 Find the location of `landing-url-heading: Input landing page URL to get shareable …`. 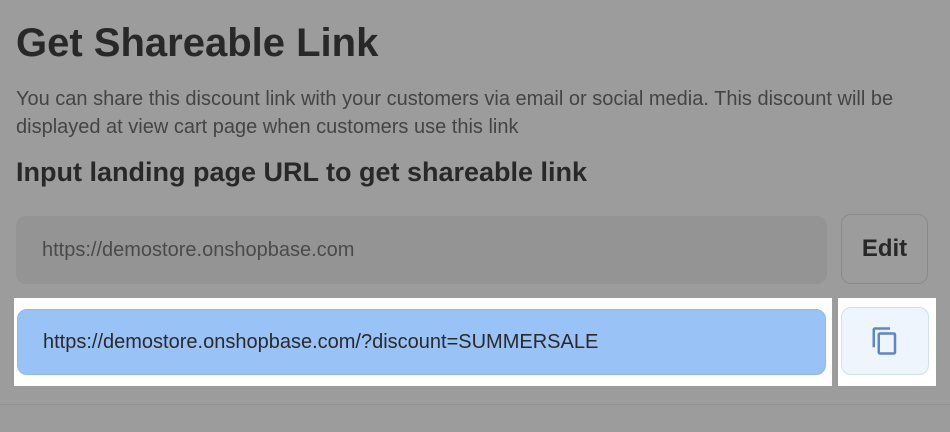

landing-url-heading: Input landing page URL to get shareable … is located at coordinates (302, 172).